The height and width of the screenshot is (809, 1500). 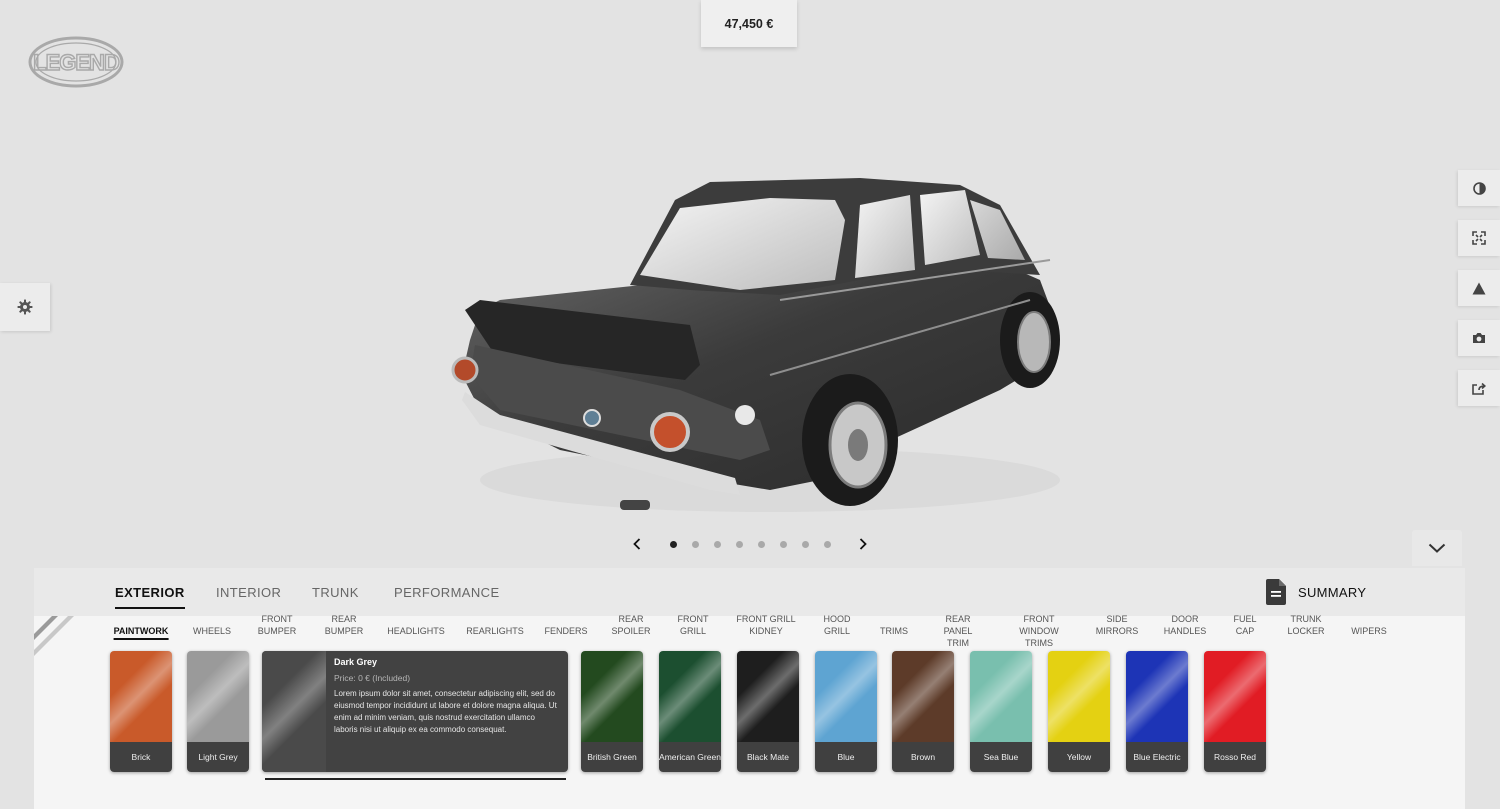 What do you see at coordinates (248, 592) in the screenshot?
I see `tab-interior: INTERIOR` at bounding box center [248, 592].